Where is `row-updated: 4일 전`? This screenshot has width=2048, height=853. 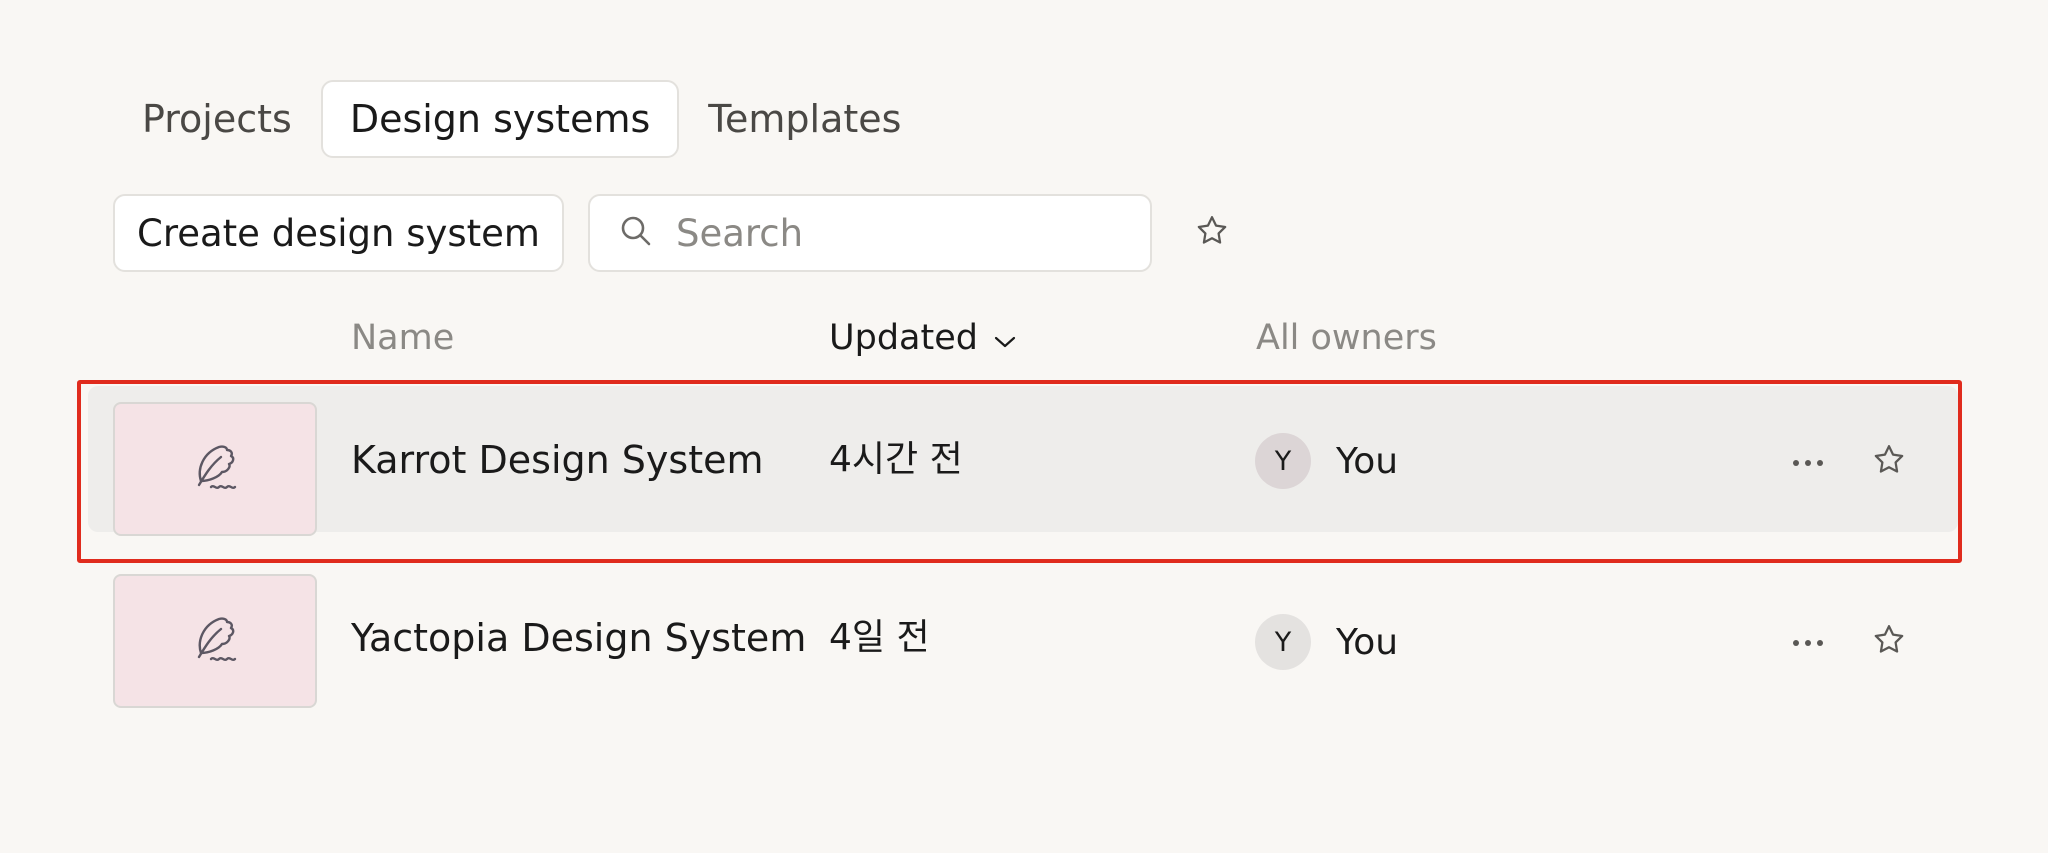
row-updated: 4일 전 is located at coordinates (879, 637).